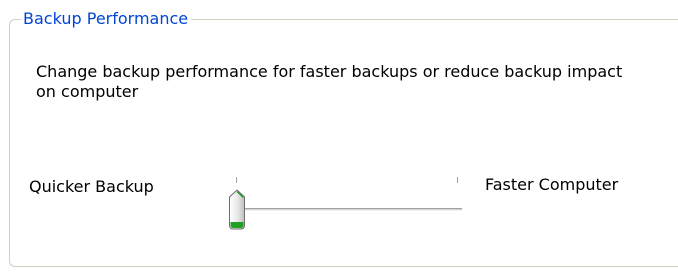 The height and width of the screenshot is (276, 678). What do you see at coordinates (91, 186) in the screenshot?
I see `quicker-backup-label: Quicker Backup` at bounding box center [91, 186].